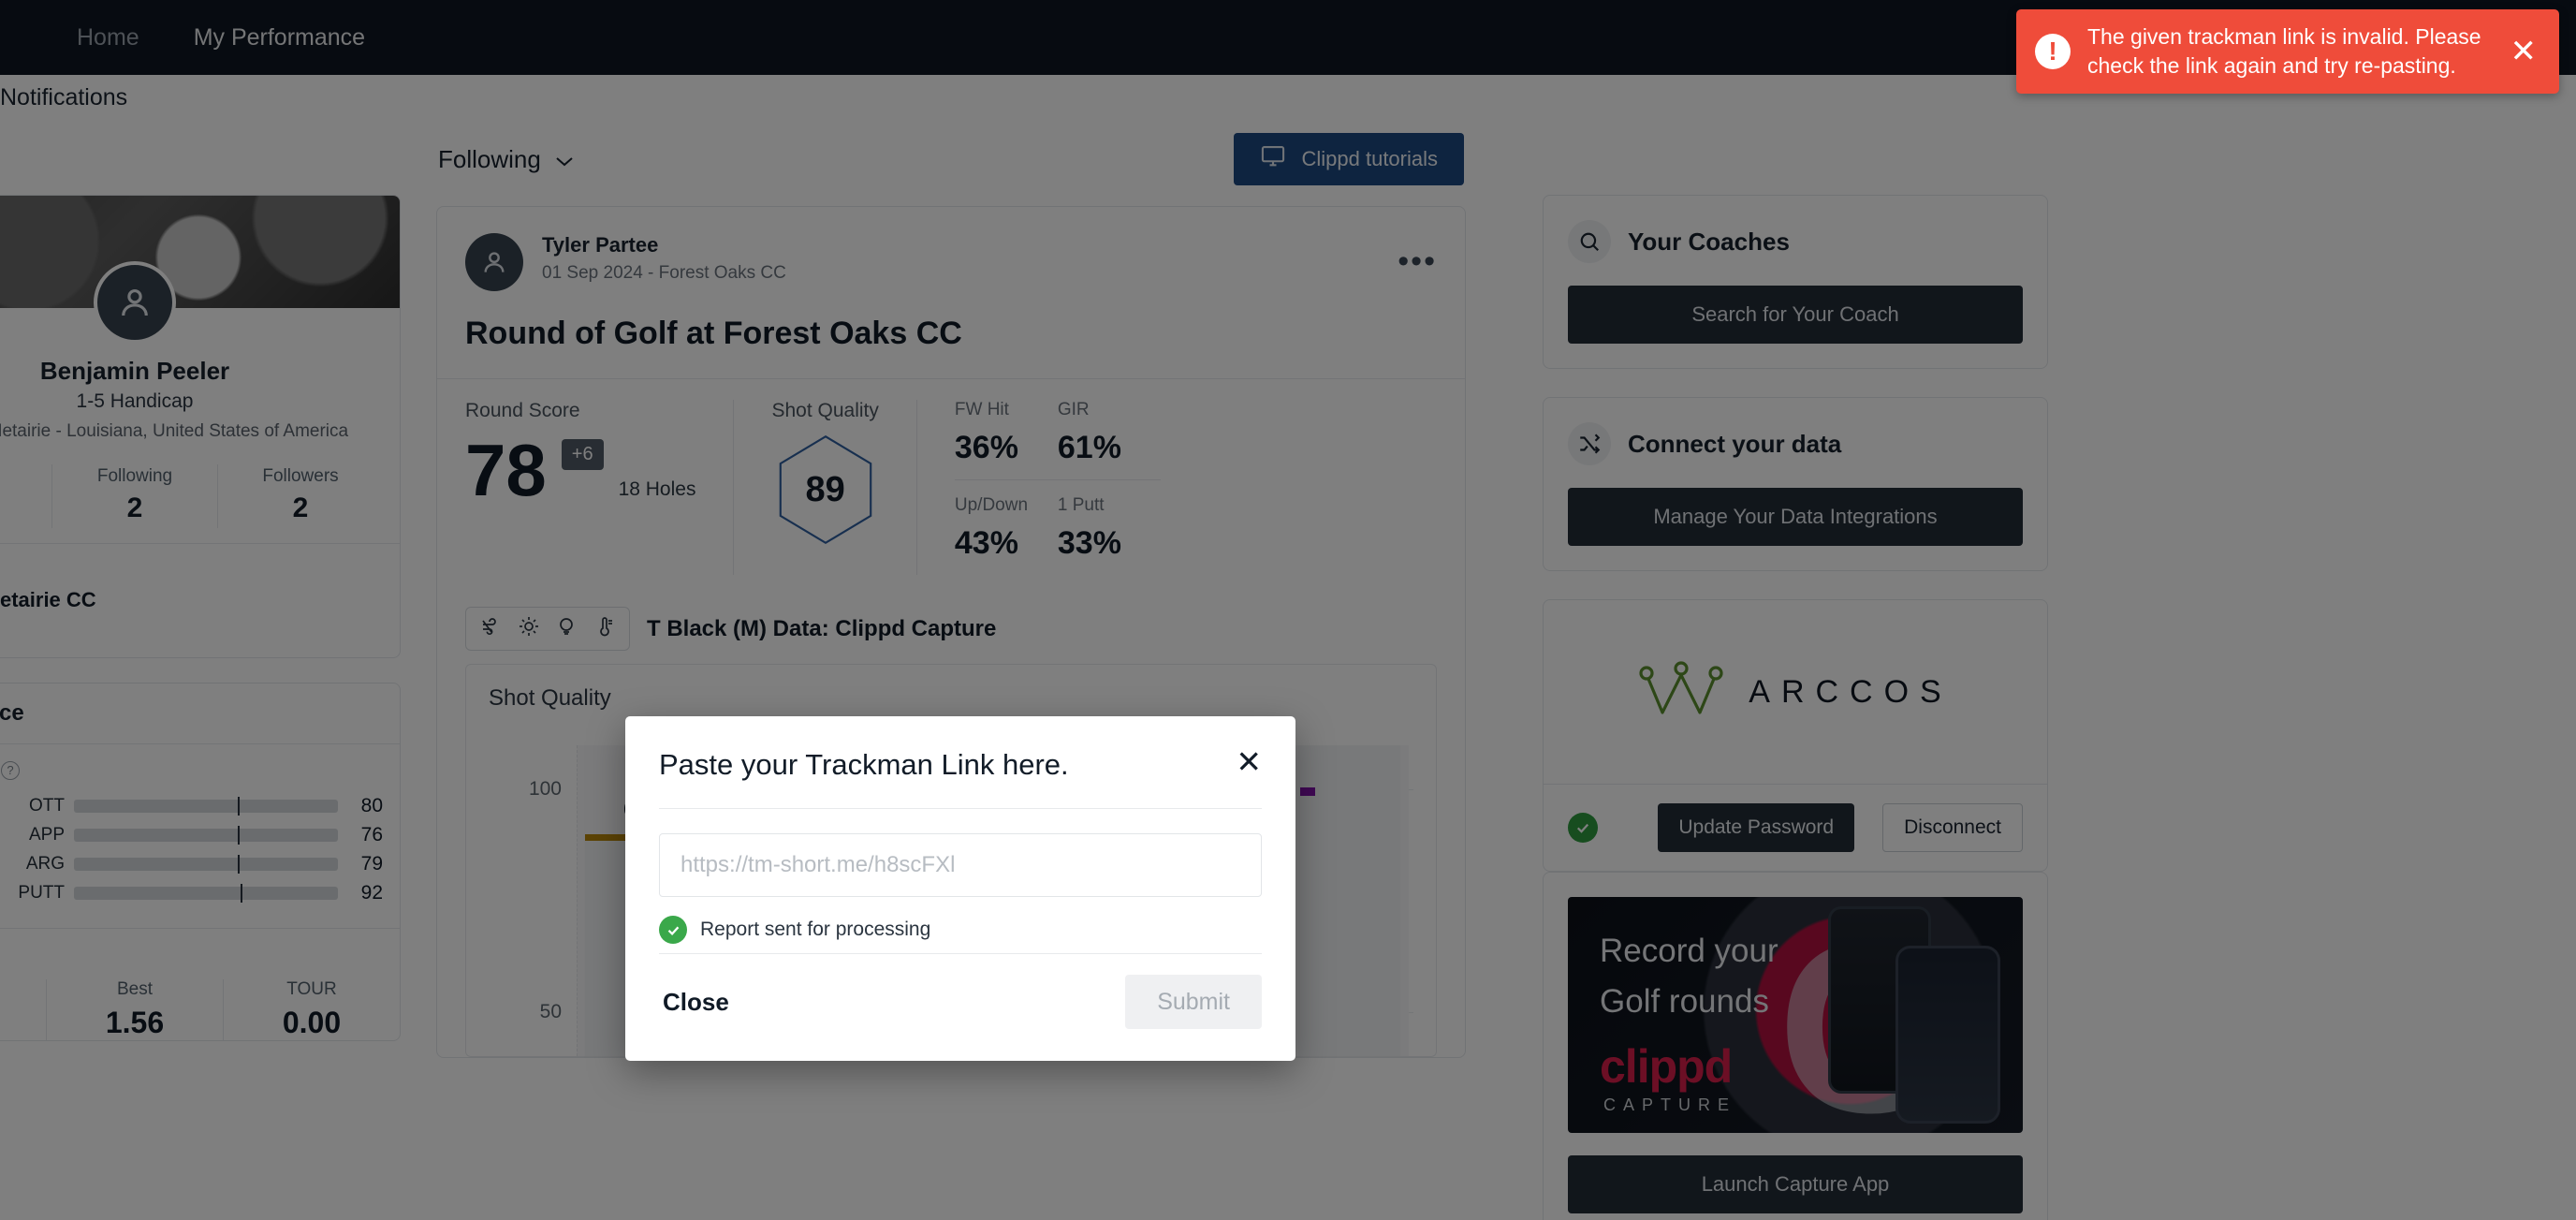  I want to click on check-circle-icon, so click(673, 930).